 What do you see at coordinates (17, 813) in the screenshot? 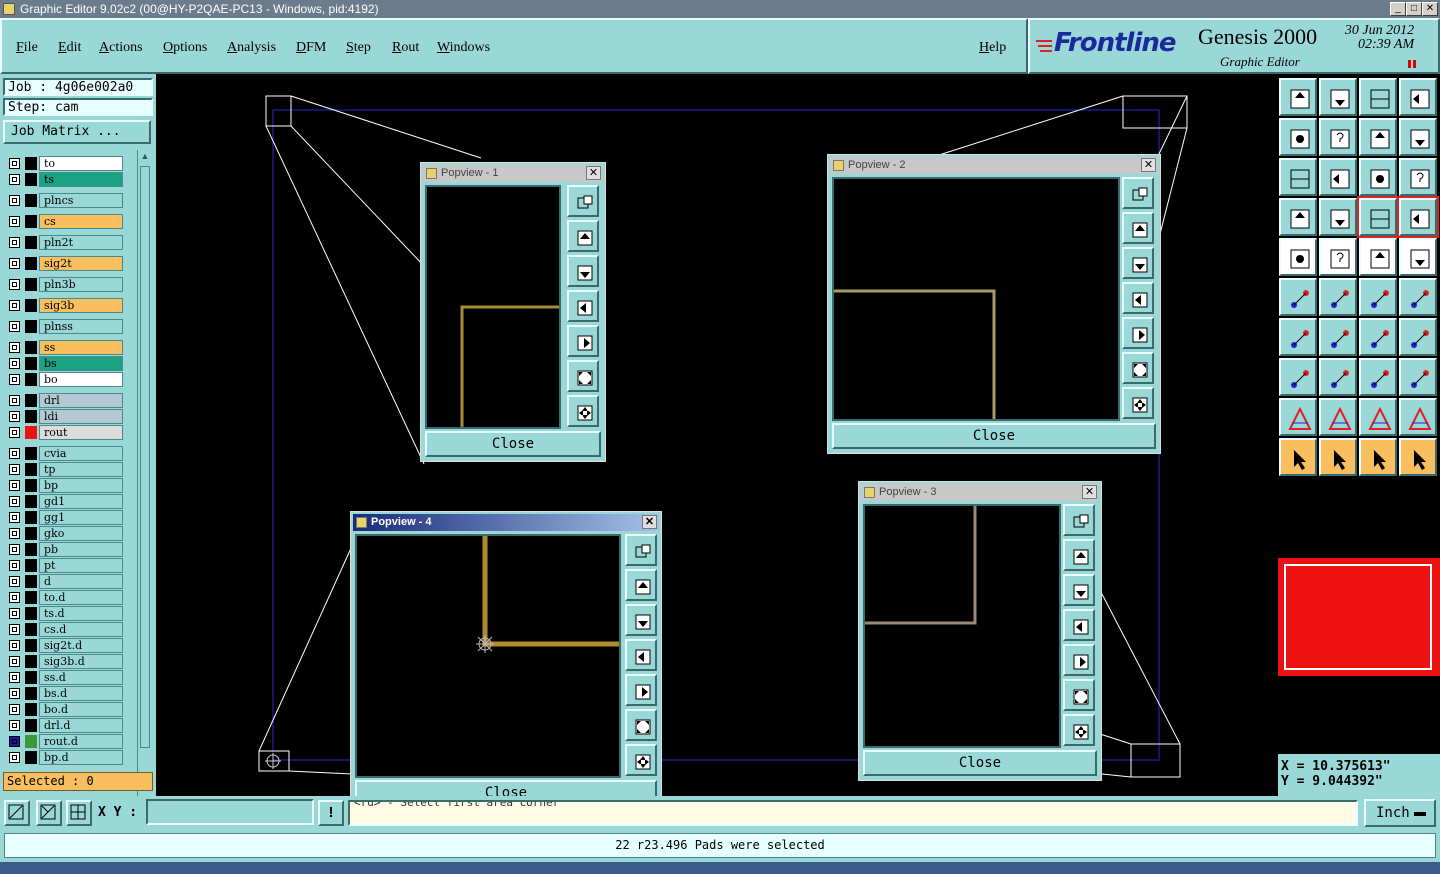
I see `zoom-area-icon` at bounding box center [17, 813].